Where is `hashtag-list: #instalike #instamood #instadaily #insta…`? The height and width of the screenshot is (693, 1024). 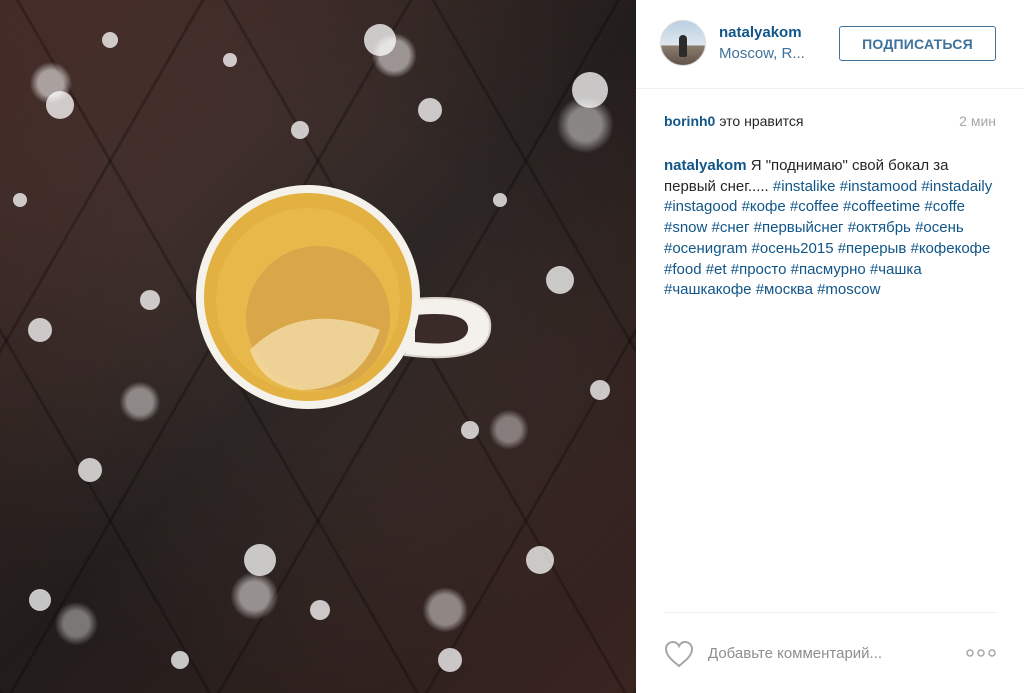
hashtag-list: #instalike #instamood #instadaily #insta… is located at coordinates (828, 238).